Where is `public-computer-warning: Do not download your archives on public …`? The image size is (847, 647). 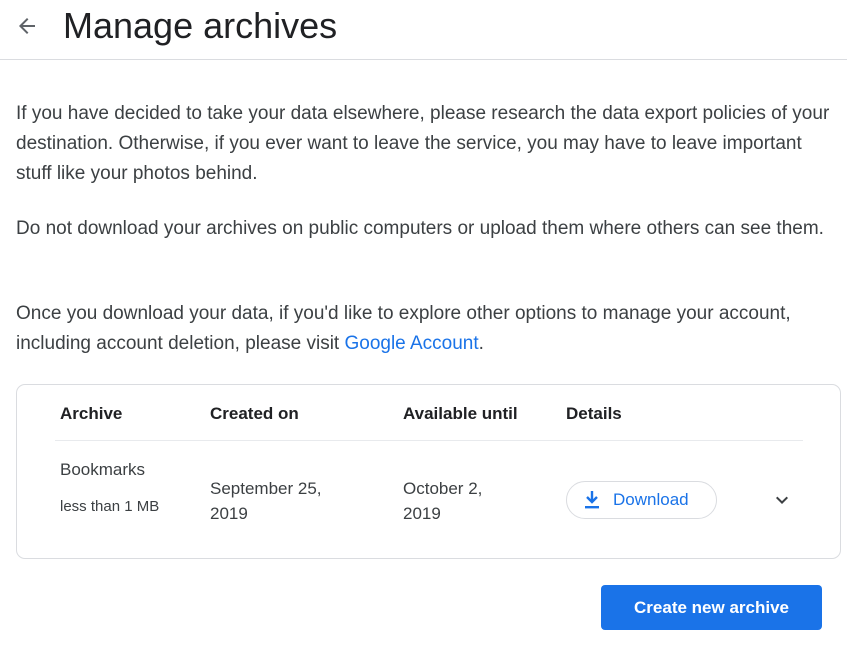
public-computer-warning: Do not download your archives on public … is located at coordinates (420, 228).